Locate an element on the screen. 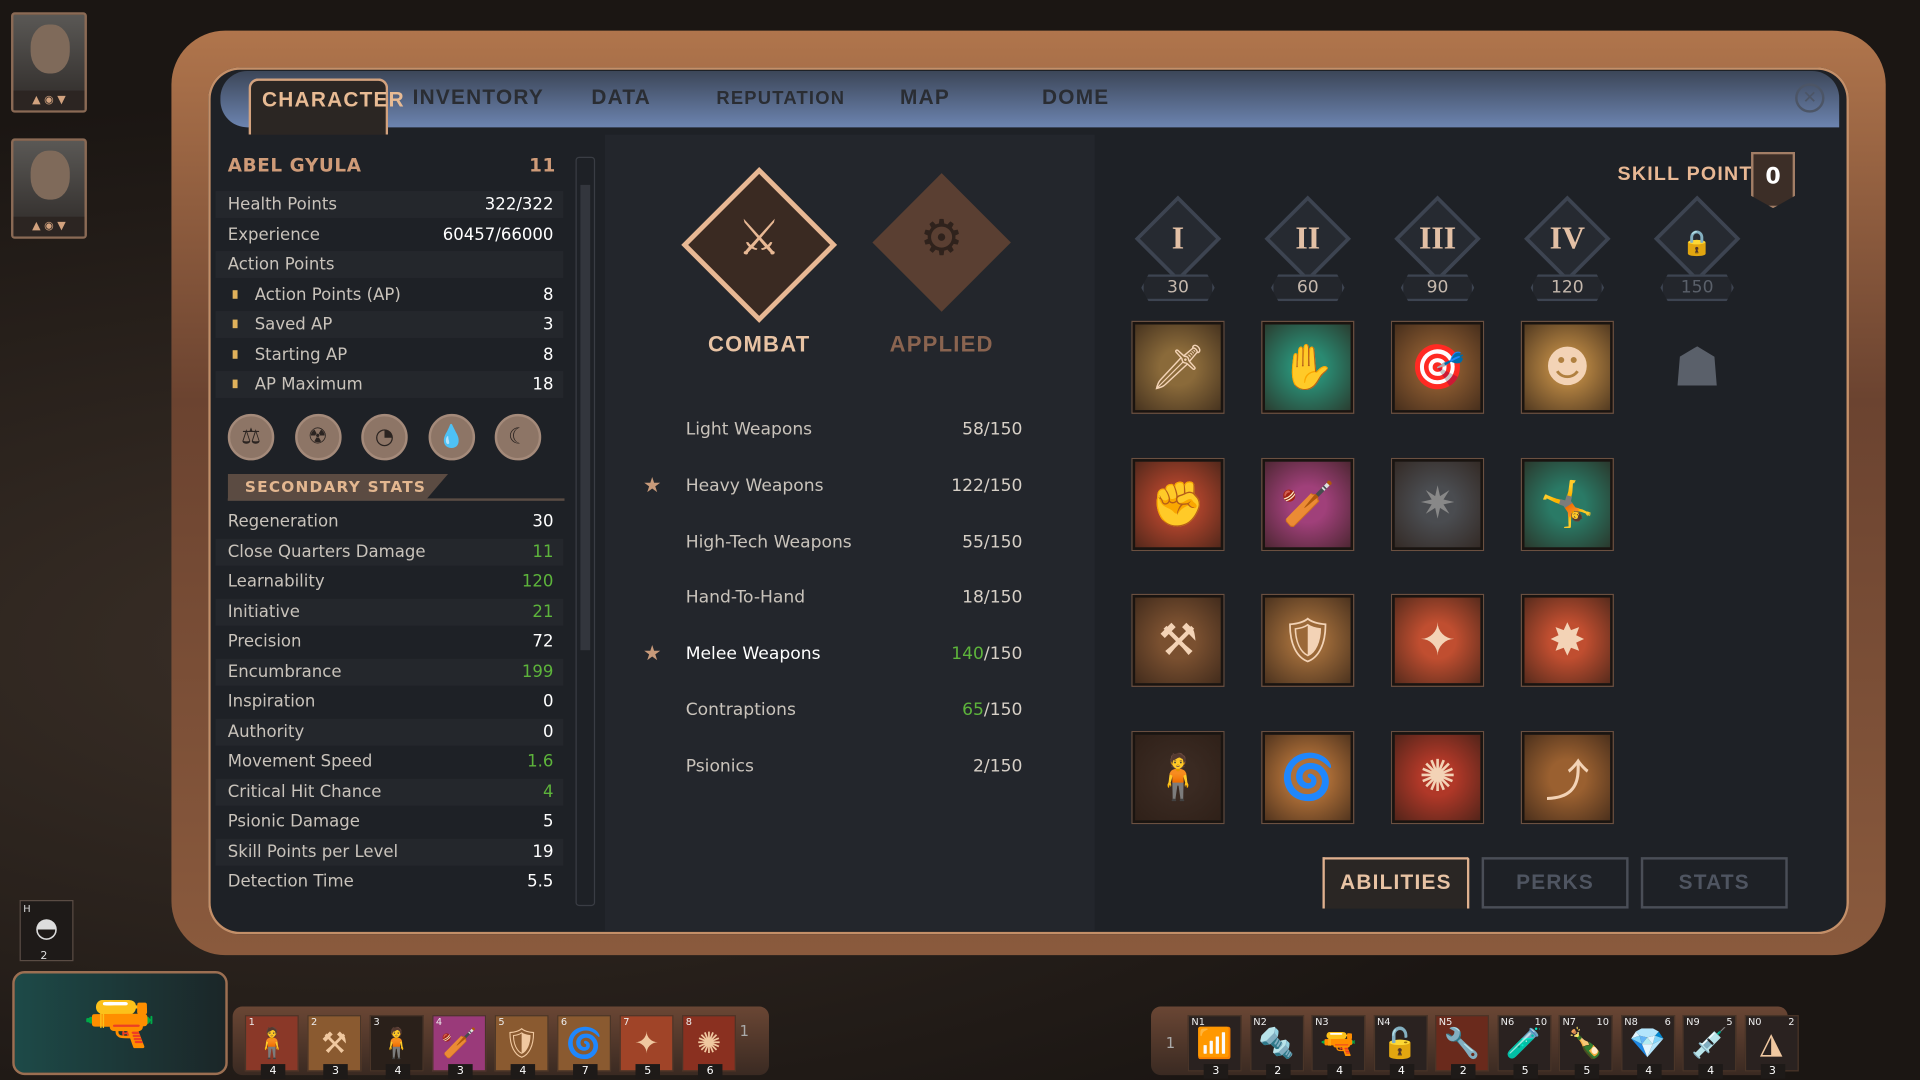  tab-perks: PERKS is located at coordinates (1555, 883).